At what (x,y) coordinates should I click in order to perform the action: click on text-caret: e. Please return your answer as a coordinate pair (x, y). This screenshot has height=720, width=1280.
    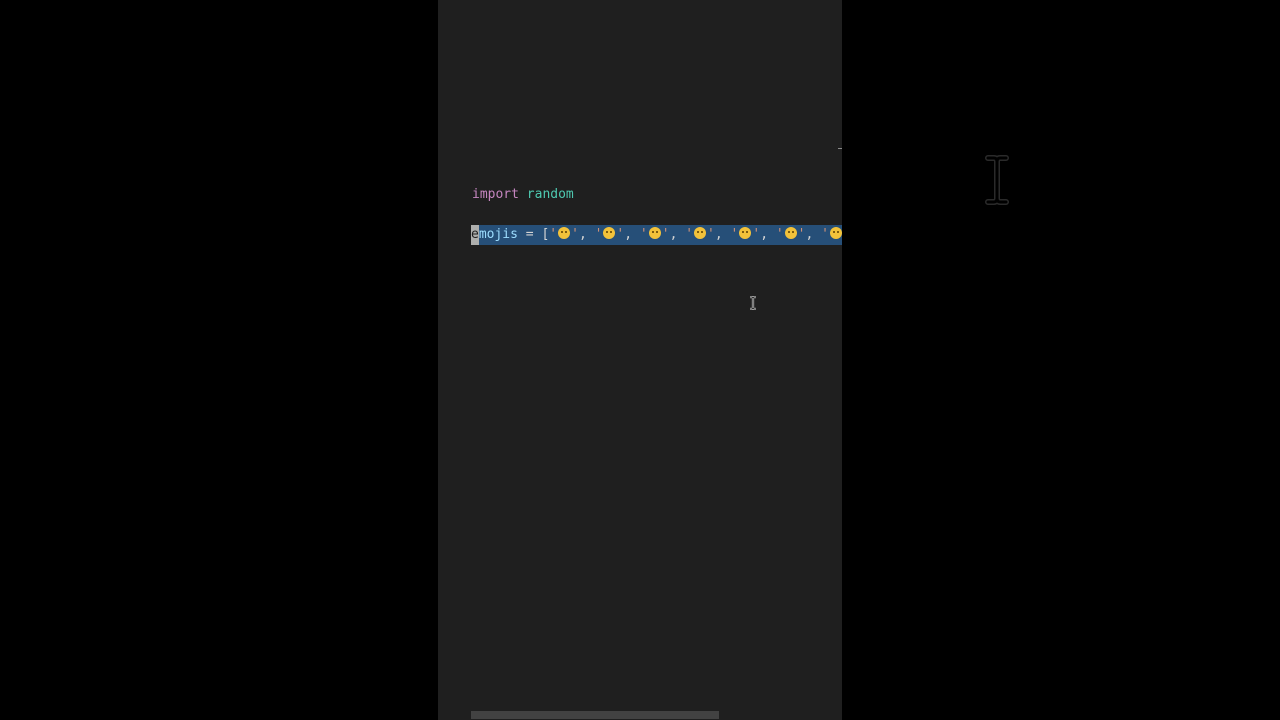
    Looking at the image, I should click on (475, 235).